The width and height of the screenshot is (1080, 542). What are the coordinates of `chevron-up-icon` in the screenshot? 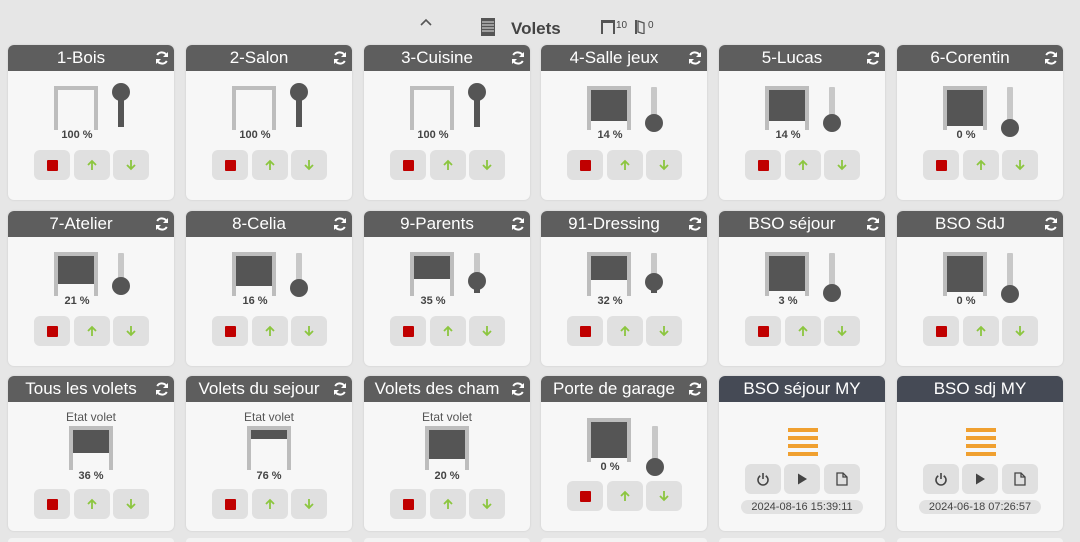 It's located at (426, 23).